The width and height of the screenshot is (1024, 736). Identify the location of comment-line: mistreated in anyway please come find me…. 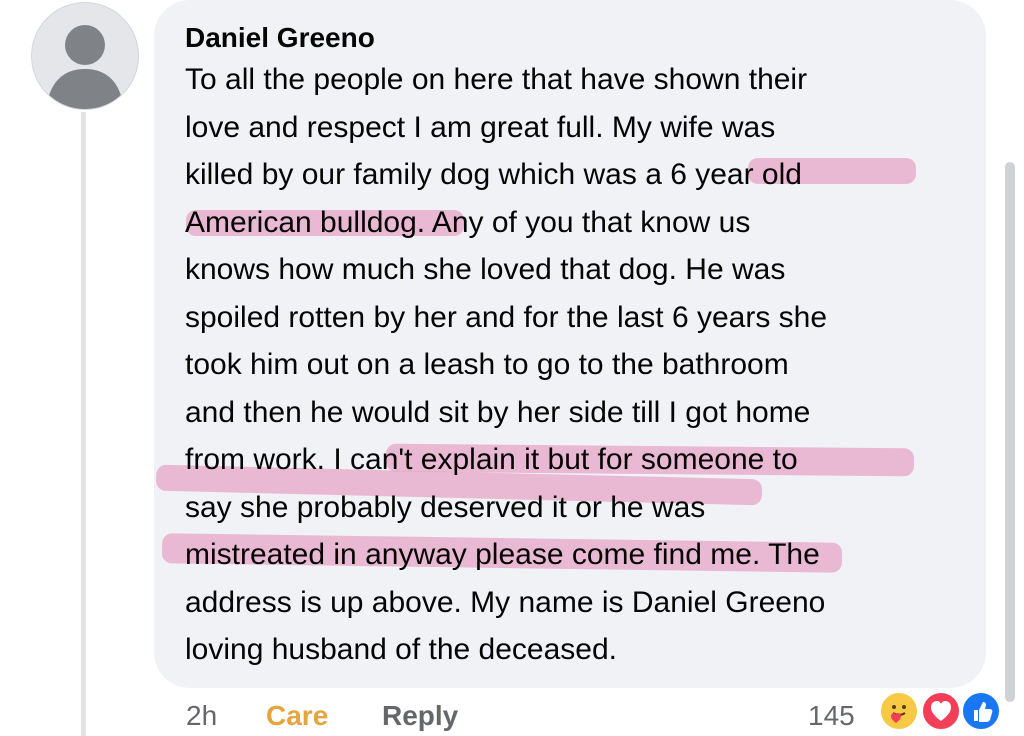
(502, 554).